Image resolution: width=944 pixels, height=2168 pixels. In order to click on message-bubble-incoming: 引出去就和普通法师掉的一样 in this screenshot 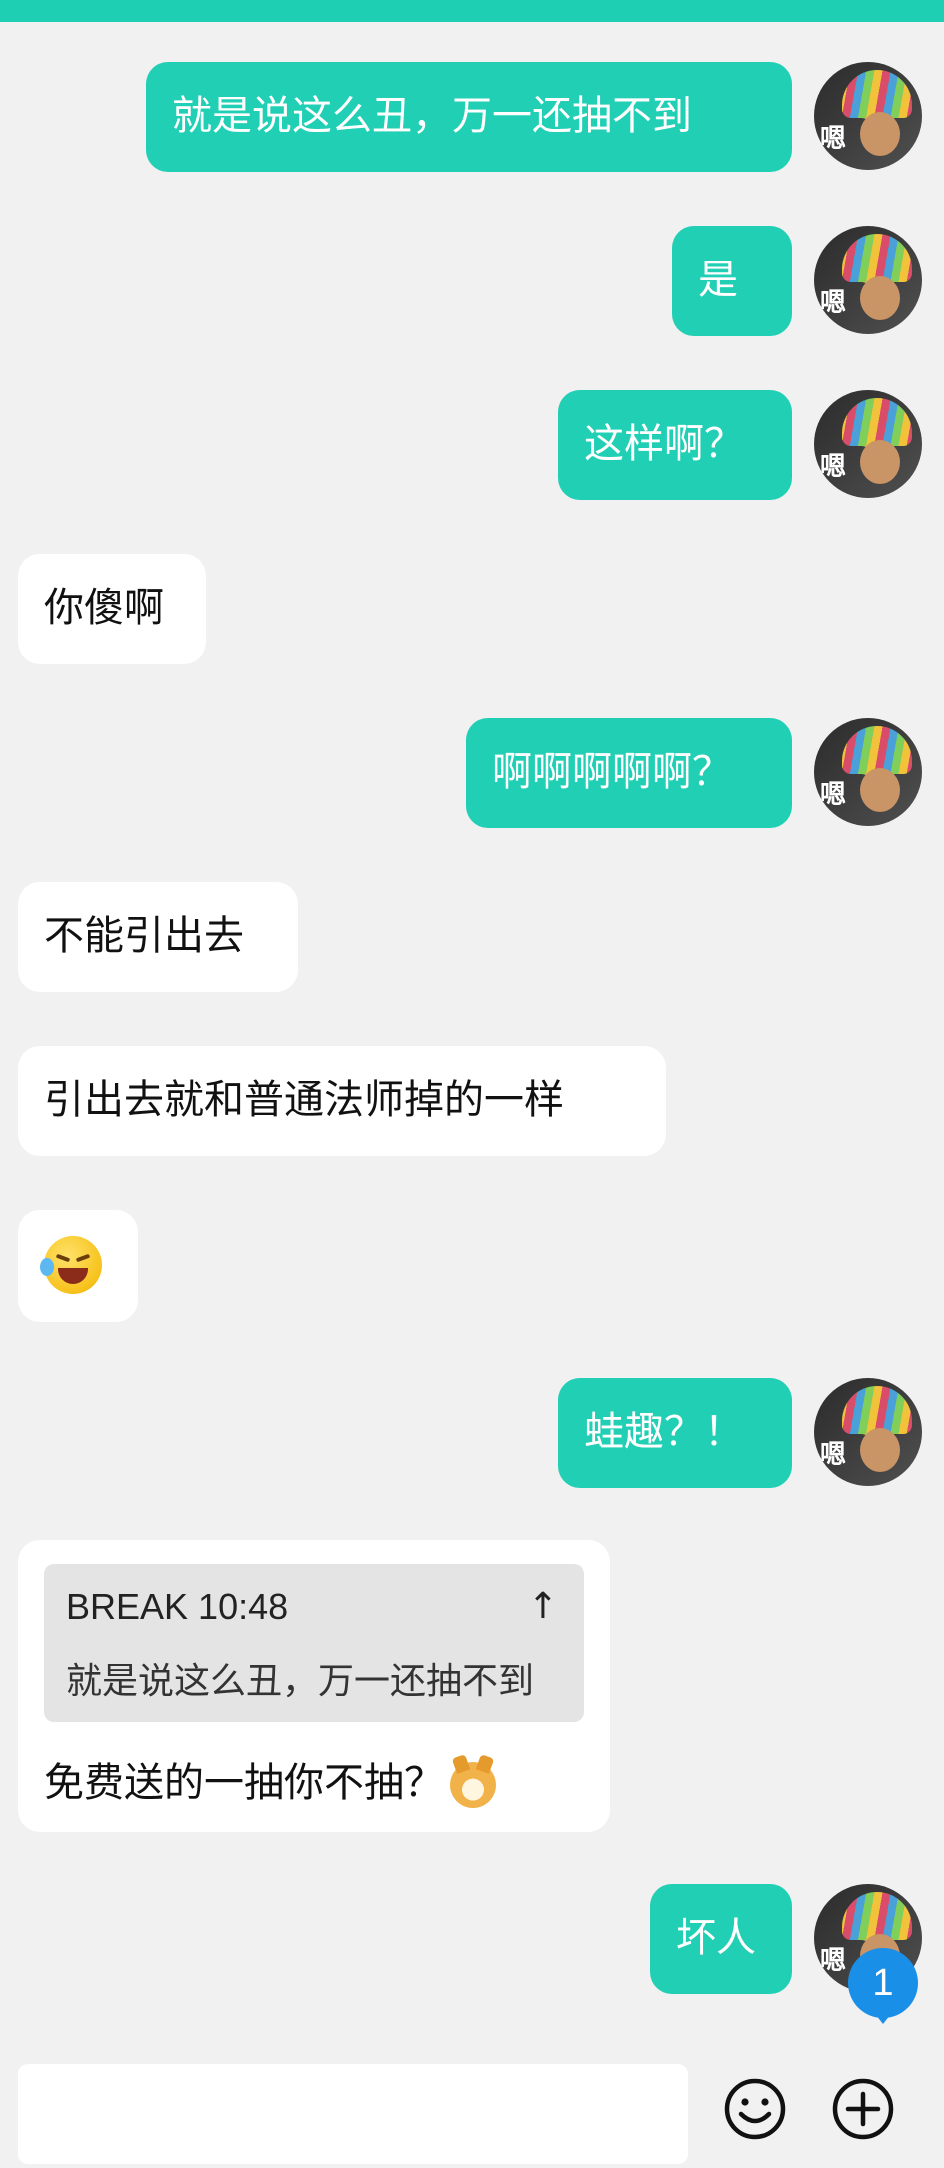, I will do `click(342, 1101)`.